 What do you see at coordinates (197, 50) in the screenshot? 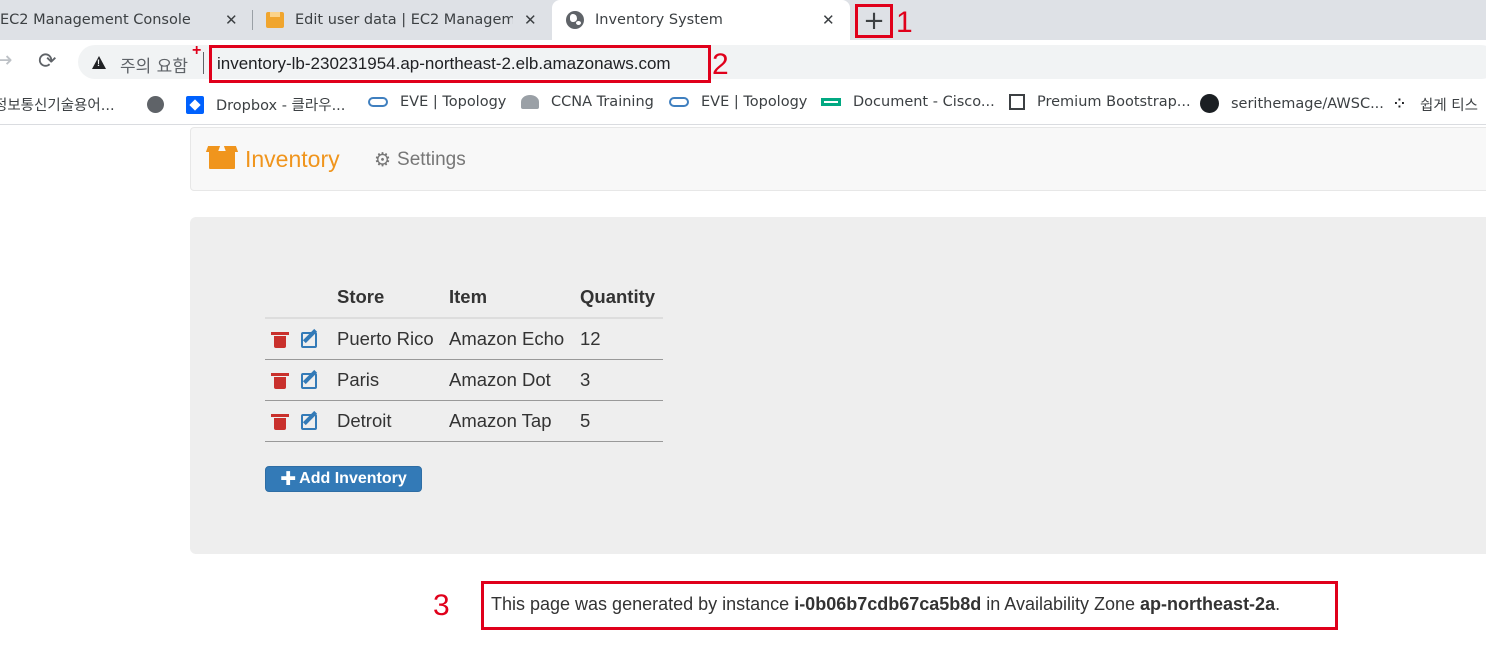
I see `annotation-plus: +` at bounding box center [197, 50].